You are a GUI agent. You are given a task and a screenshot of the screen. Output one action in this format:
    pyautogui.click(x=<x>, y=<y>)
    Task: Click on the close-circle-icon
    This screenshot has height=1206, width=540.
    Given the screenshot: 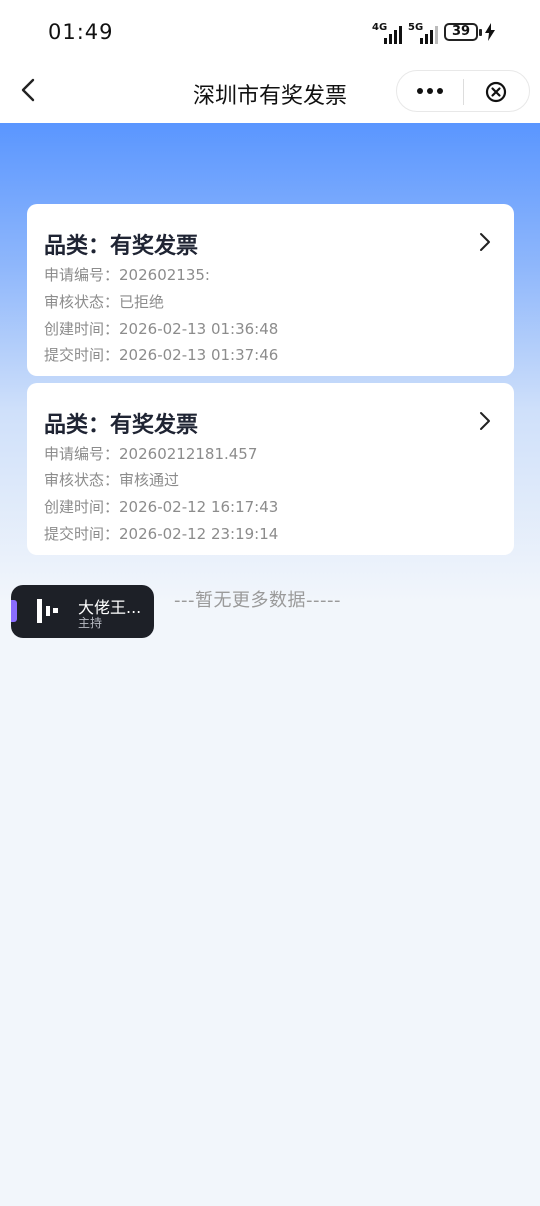 What is the action you would take?
    pyautogui.click(x=496, y=92)
    